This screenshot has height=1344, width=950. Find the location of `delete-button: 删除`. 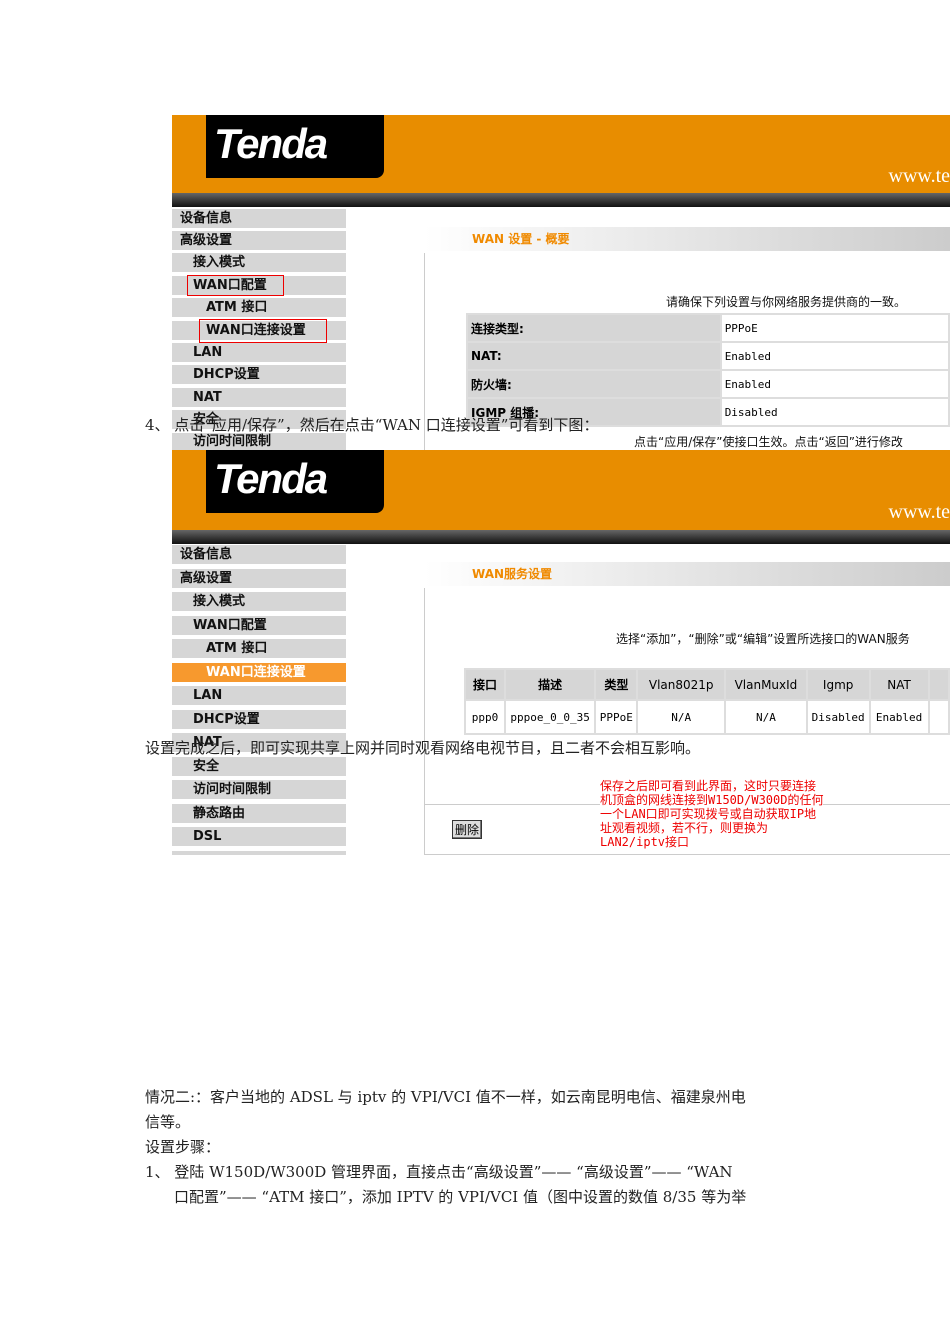

delete-button: 删除 is located at coordinates (467, 829).